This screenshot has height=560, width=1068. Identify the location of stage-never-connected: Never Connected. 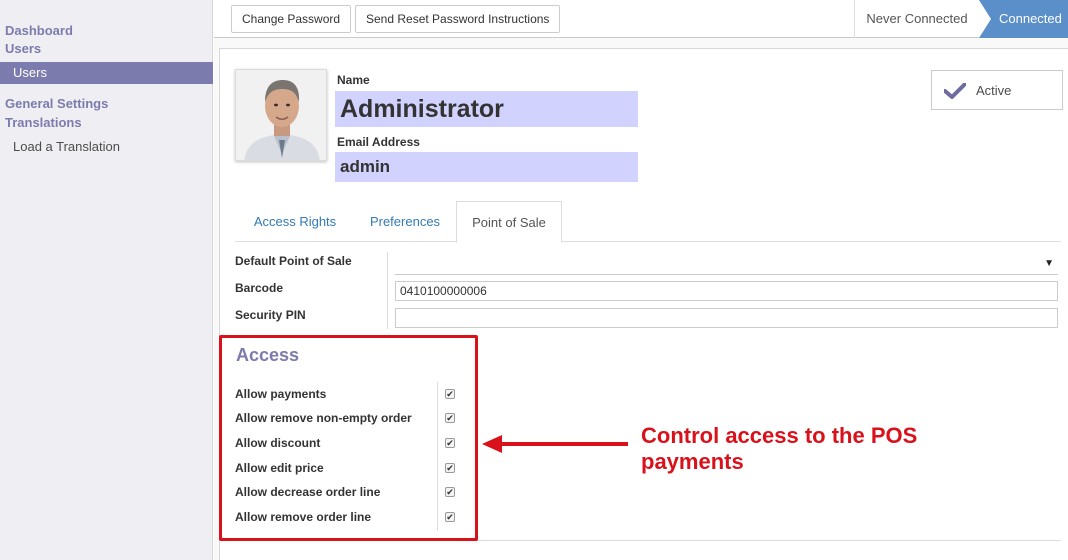
(916, 19).